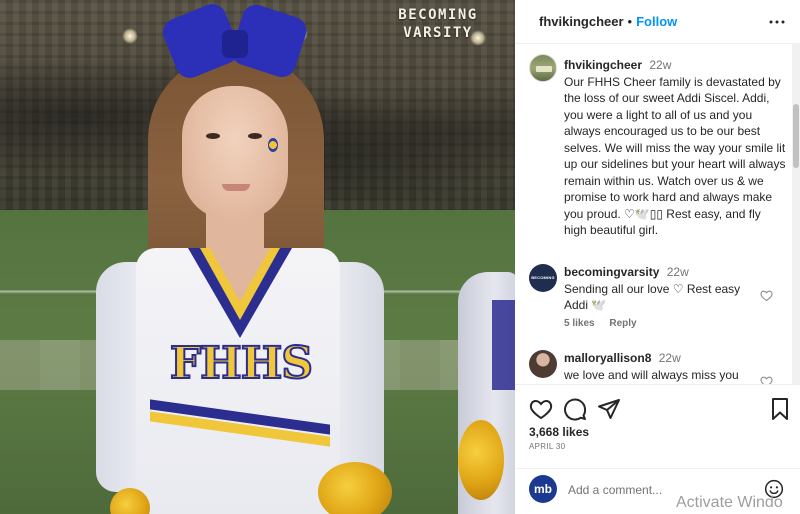  What do you see at coordinates (273, 145) in the screenshot?
I see `face-paint-paw` at bounding box center [273, 145].